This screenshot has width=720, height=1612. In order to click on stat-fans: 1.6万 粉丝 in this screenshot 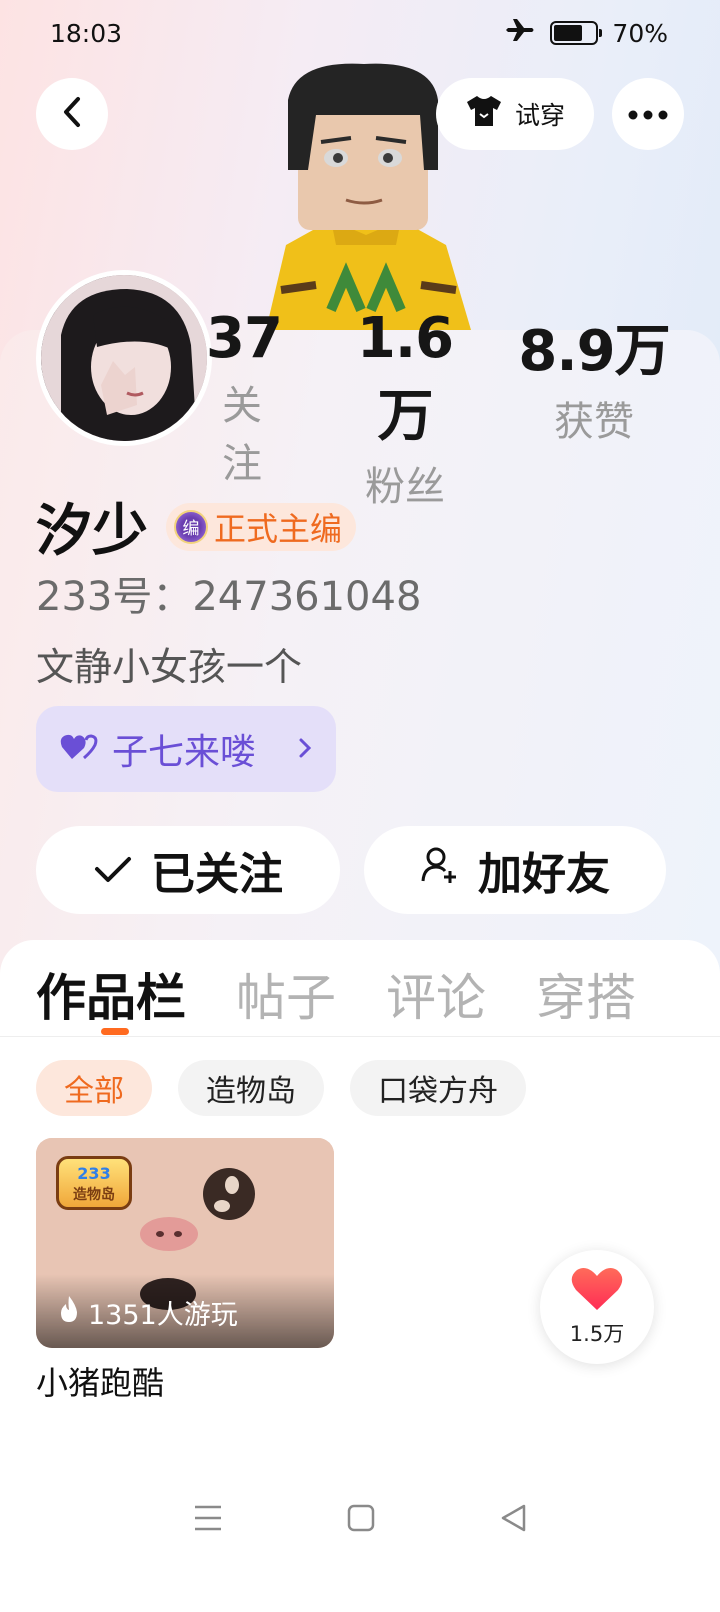, I will do `click(405, 409)`.